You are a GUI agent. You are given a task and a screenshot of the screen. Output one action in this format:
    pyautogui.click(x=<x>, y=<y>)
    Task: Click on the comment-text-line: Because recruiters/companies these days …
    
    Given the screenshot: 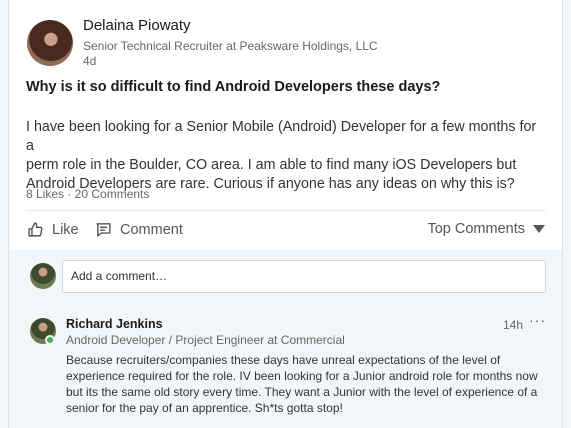 What is the action you would take?
    pyautogui.click(x=283, y=360)
    